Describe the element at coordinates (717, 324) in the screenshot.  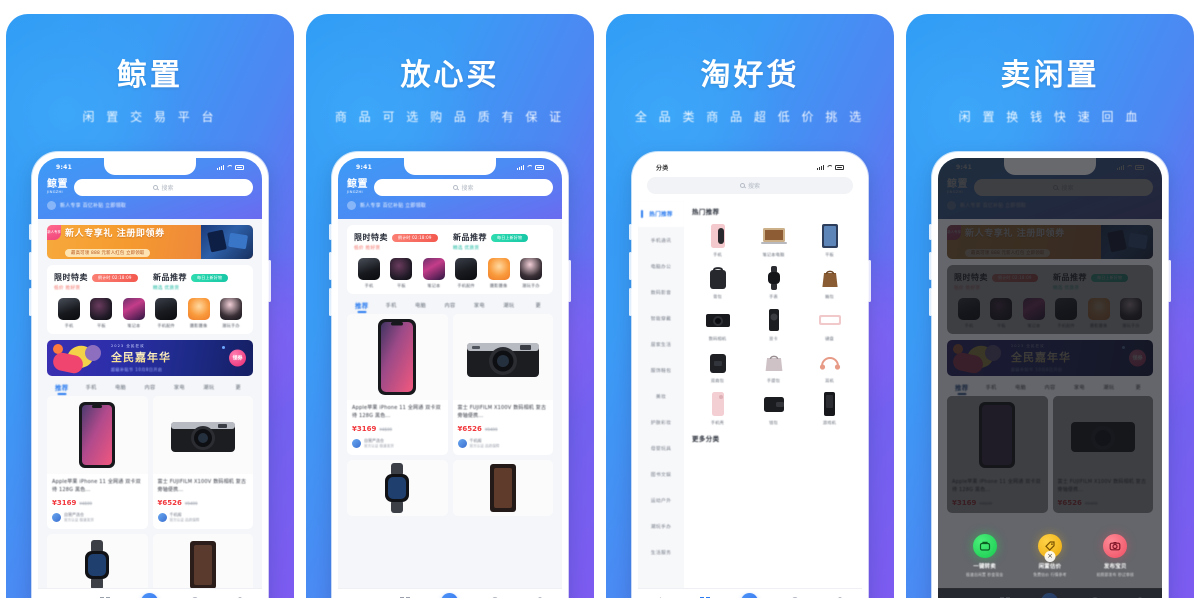
I see `category-item: 数码相机` at that location.